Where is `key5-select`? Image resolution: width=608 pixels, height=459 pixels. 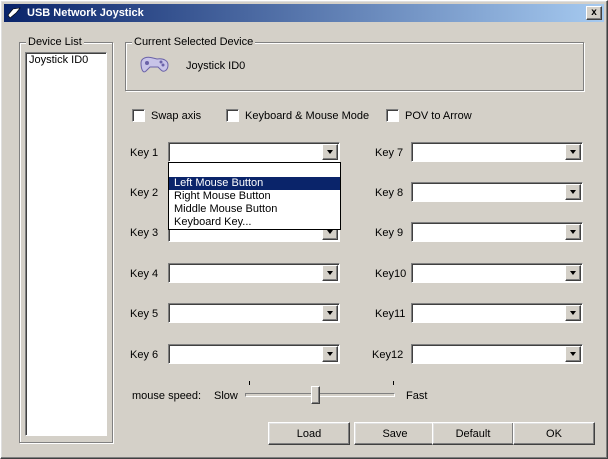 key5-select is located at coordinates (254, 313).